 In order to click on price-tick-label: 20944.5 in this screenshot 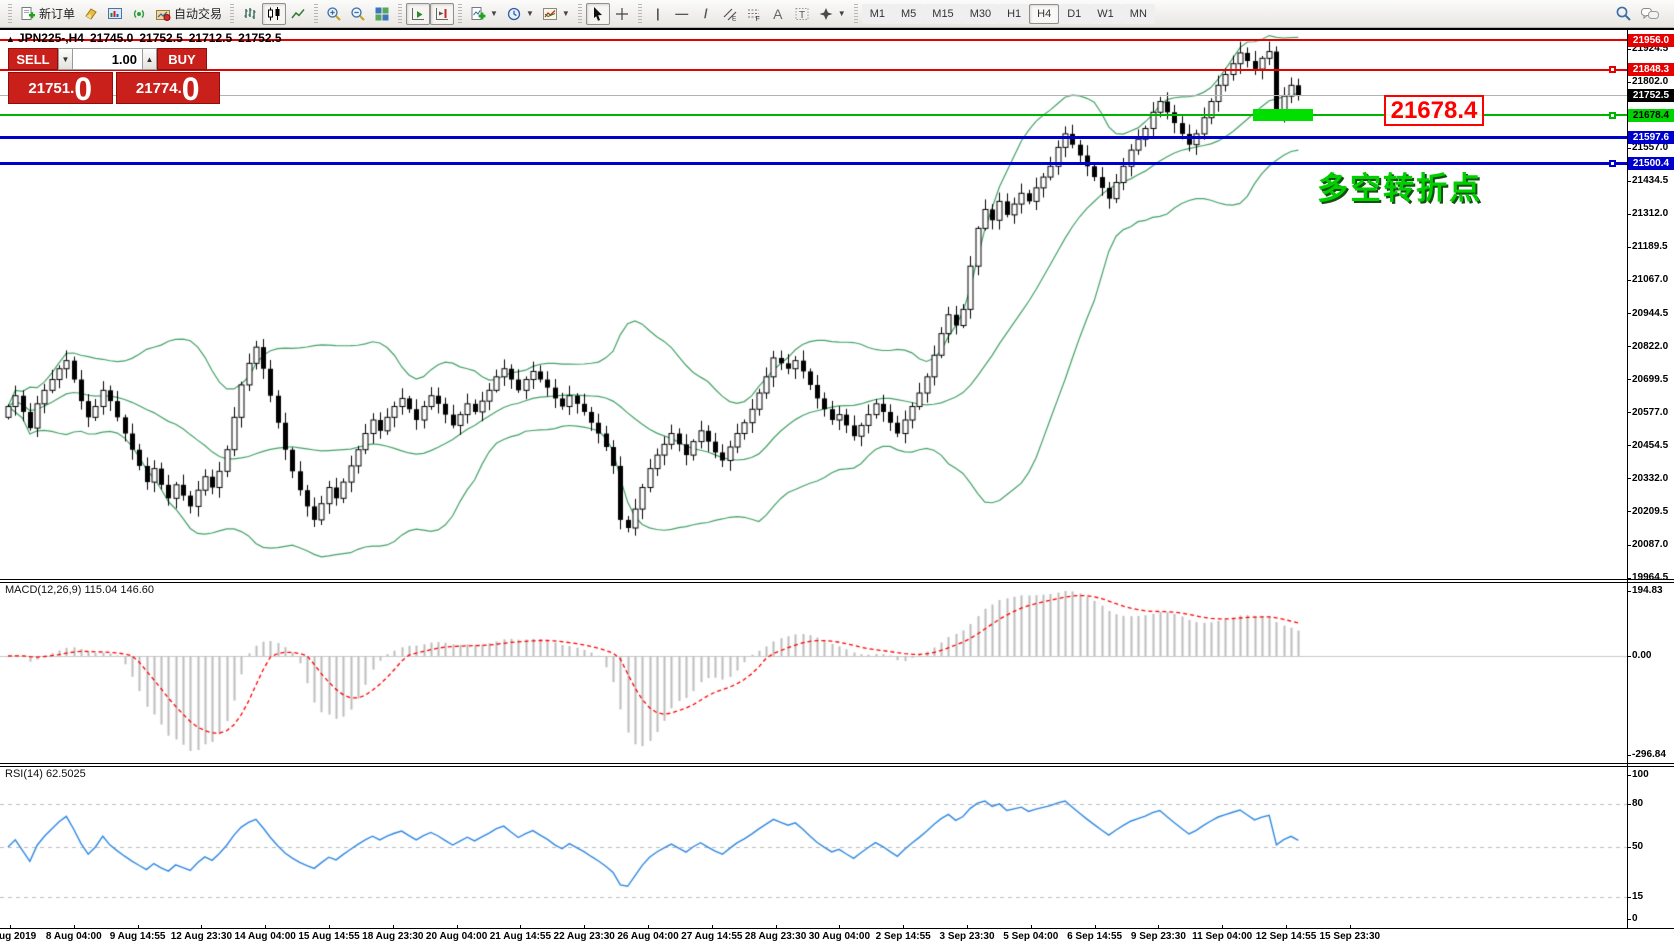, I will do `click(1650, 313)`.